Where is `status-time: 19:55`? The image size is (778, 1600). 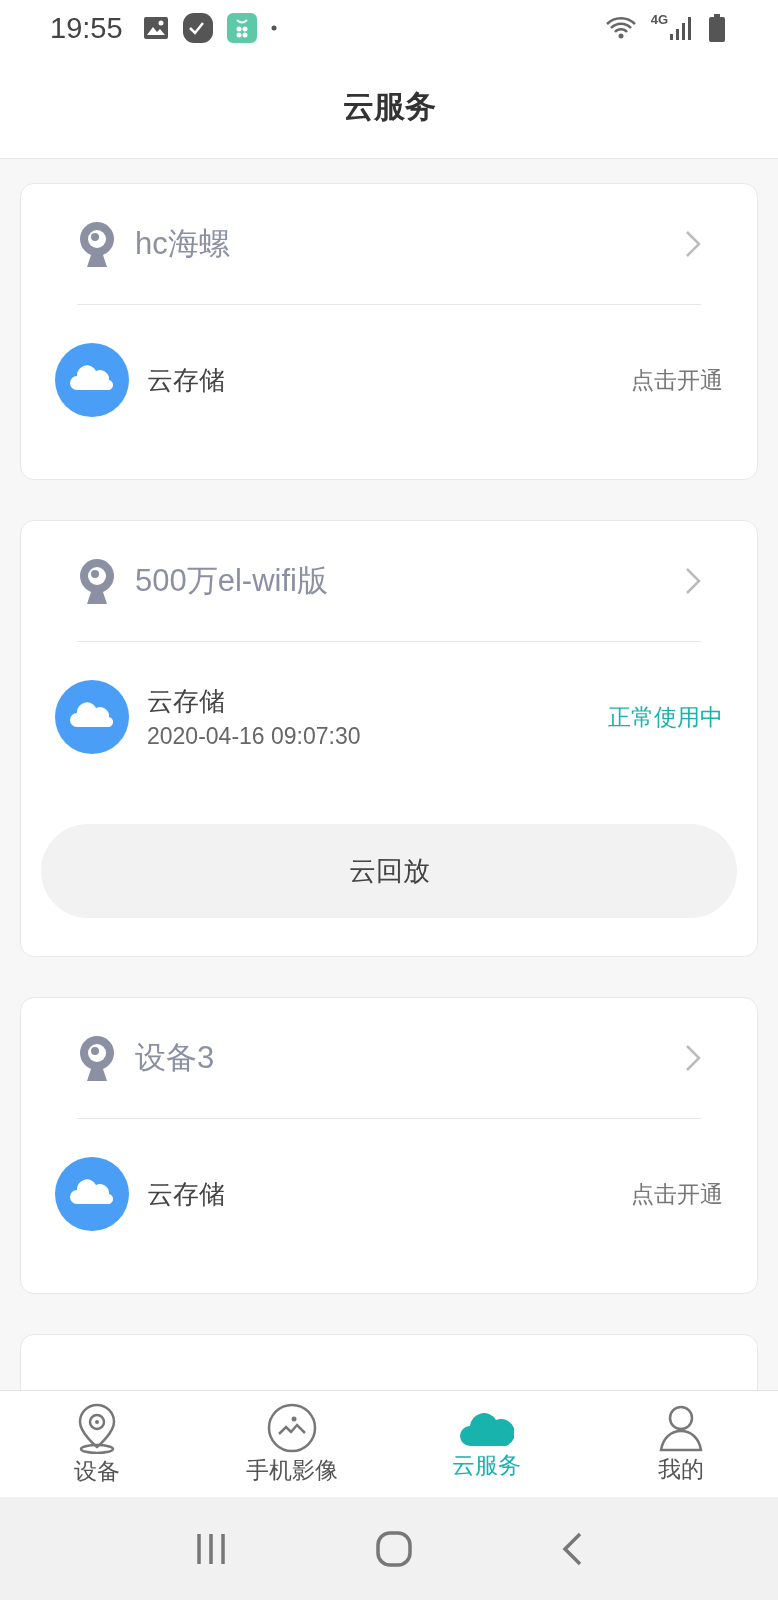
status-time: 19:55 is located at coordinates (86, 28).